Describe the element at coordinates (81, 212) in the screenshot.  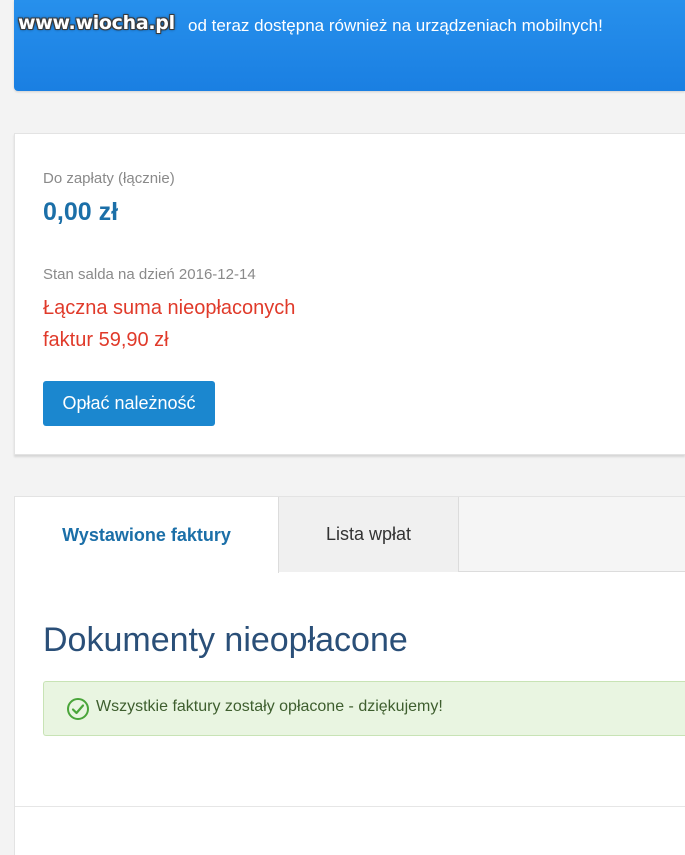
I see `due-amount: 0,00 zł` at that location.